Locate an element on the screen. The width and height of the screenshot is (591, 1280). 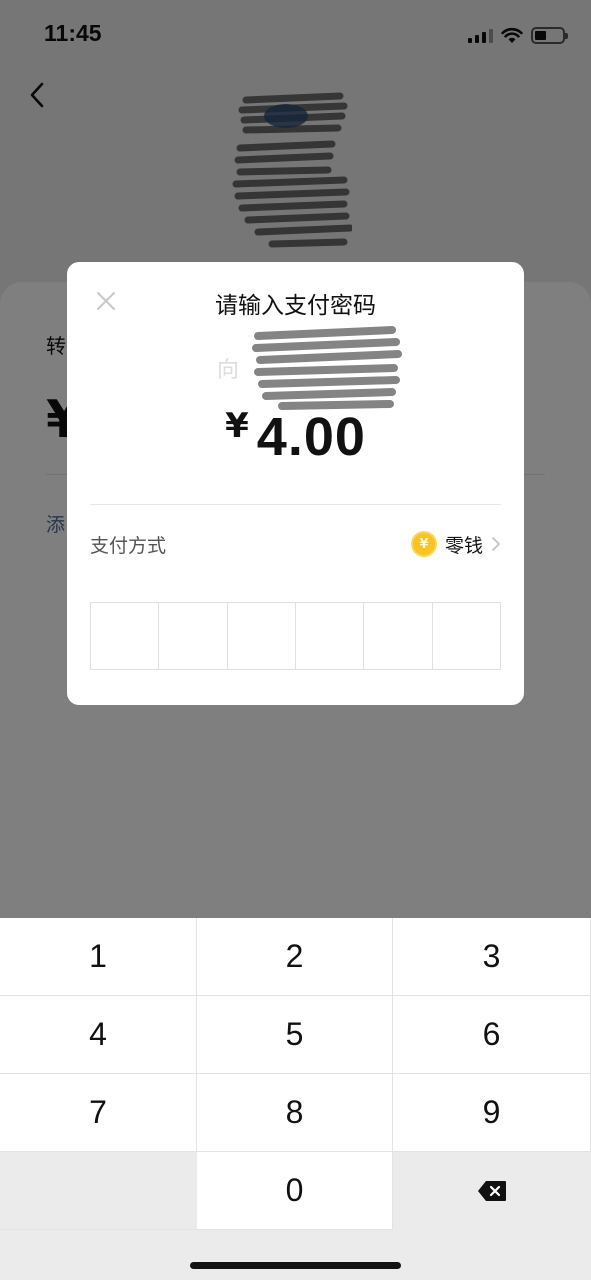
key-1: 1 is located at coordinates (98, 957).